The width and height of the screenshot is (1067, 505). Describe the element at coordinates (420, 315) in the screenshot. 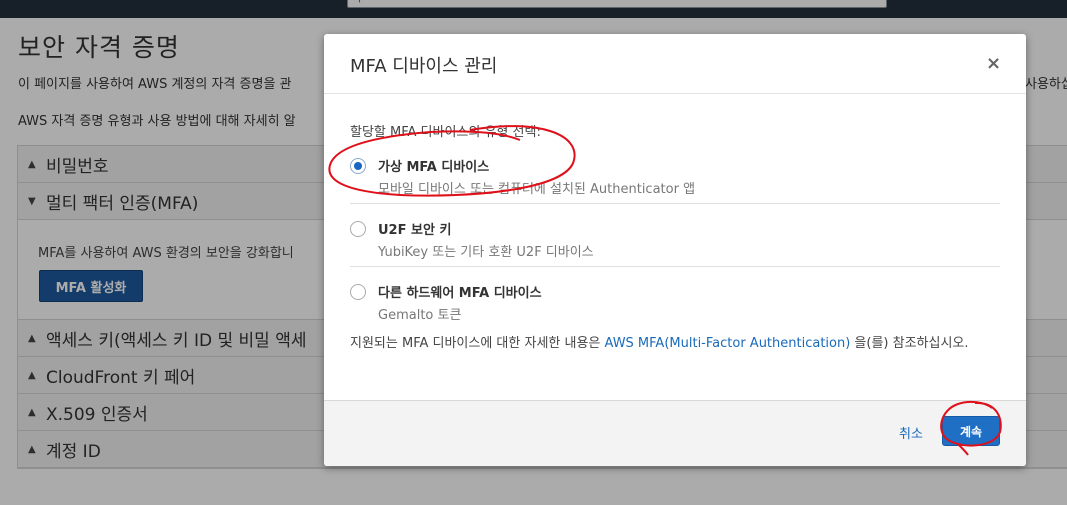

I see `option-description: Gemalto 토큰` at that location.